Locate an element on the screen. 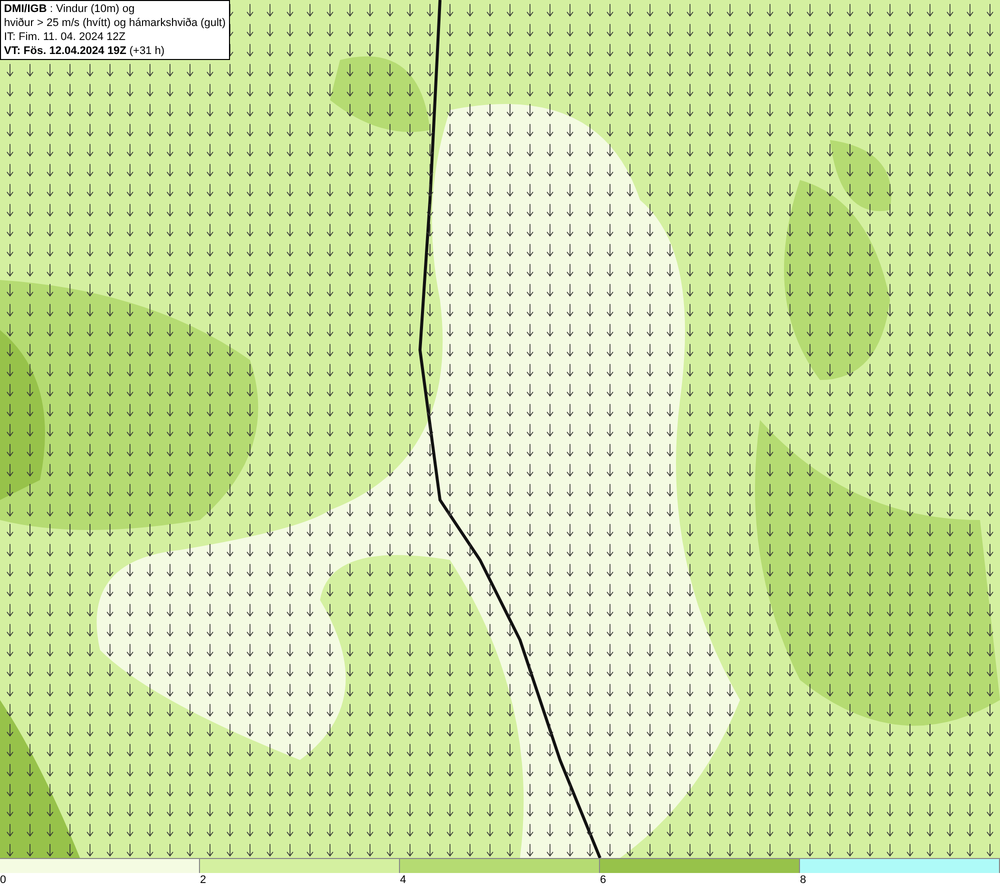 This screenshot has width=1000, height=887. info-text: VT: Fös. 12.04.2024 19Z (+31 h) is located at coordinates (85, 51).